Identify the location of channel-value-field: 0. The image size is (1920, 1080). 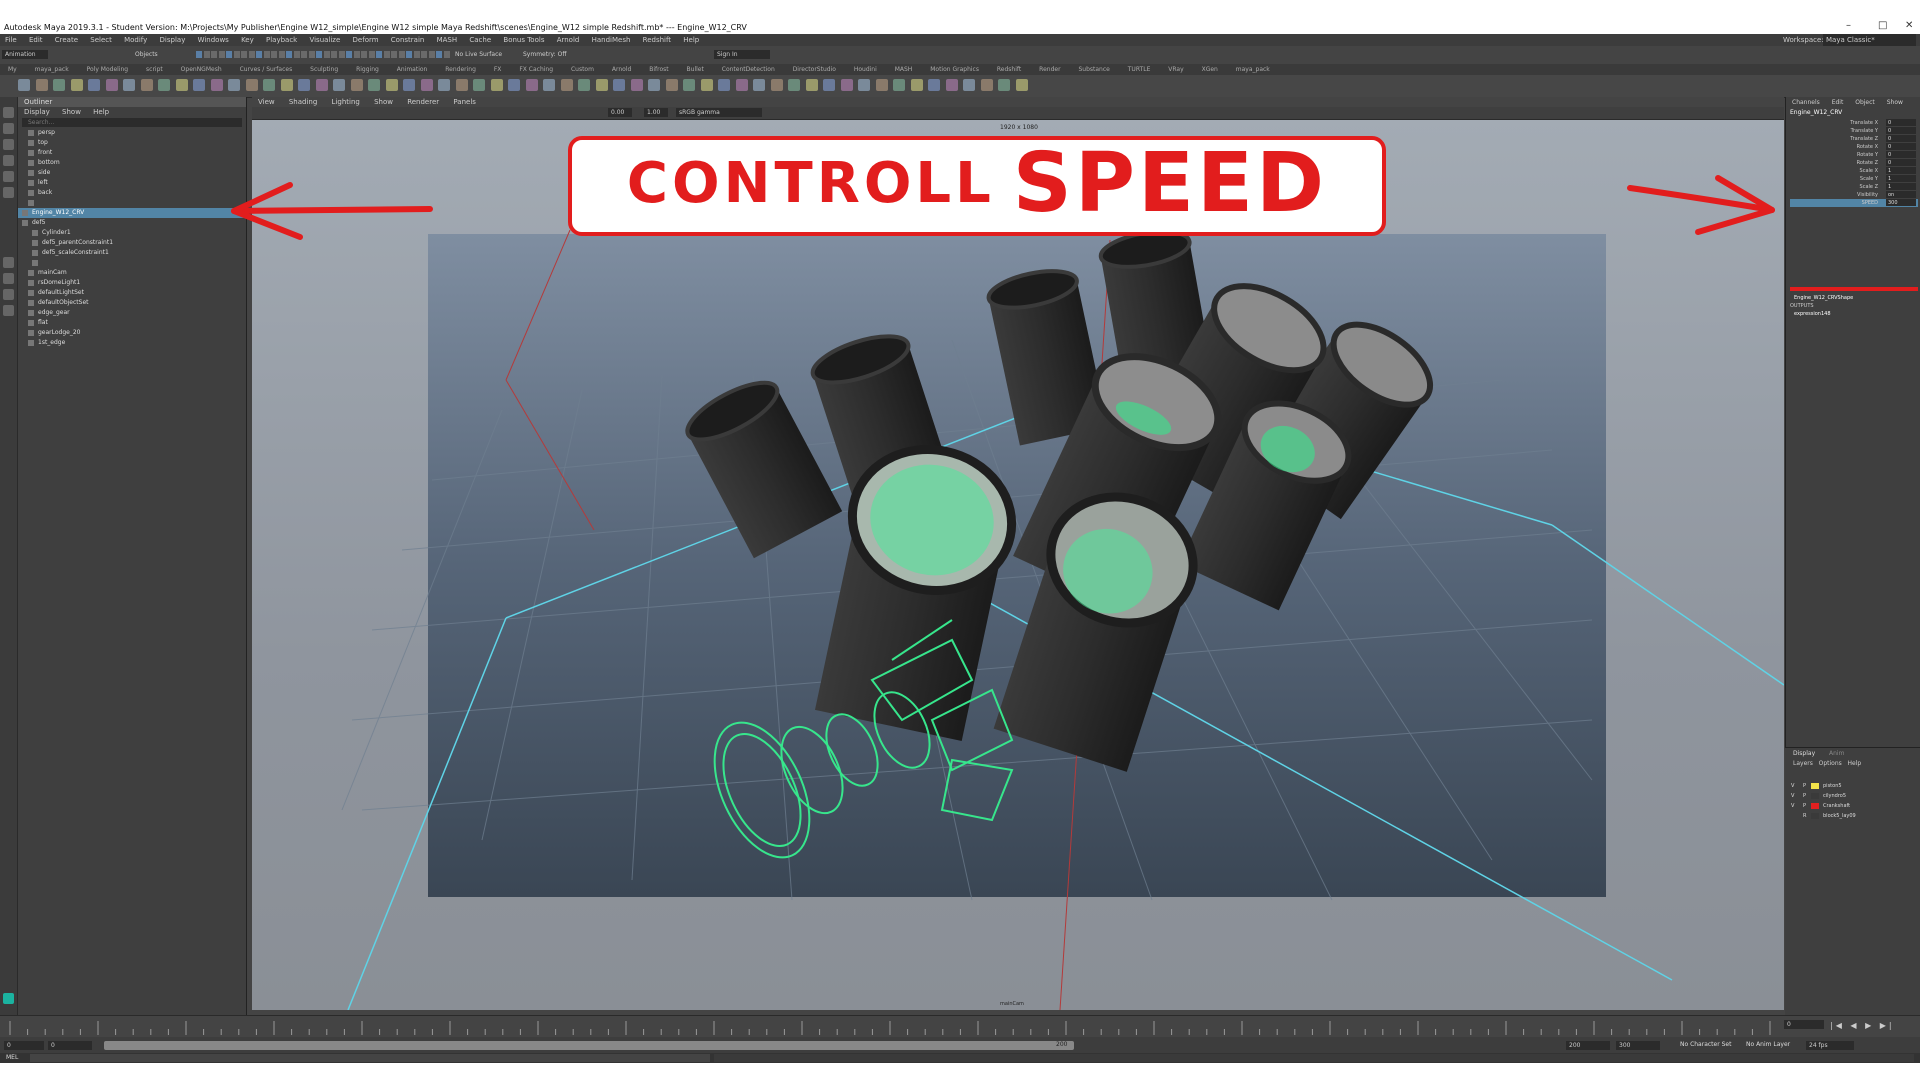
(1901, 162).